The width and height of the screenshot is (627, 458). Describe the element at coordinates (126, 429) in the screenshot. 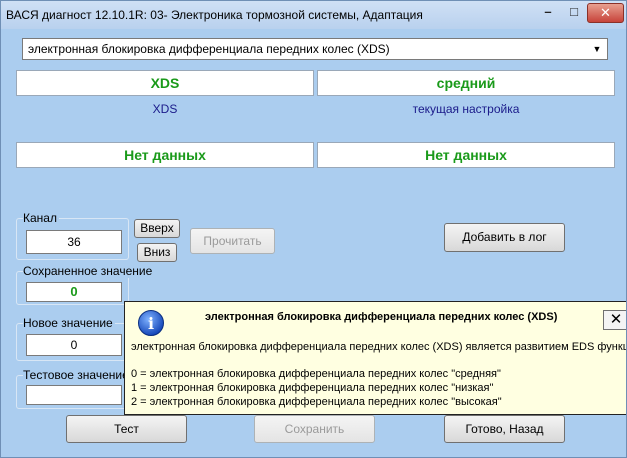

I see `test-button: Тест` at that location.